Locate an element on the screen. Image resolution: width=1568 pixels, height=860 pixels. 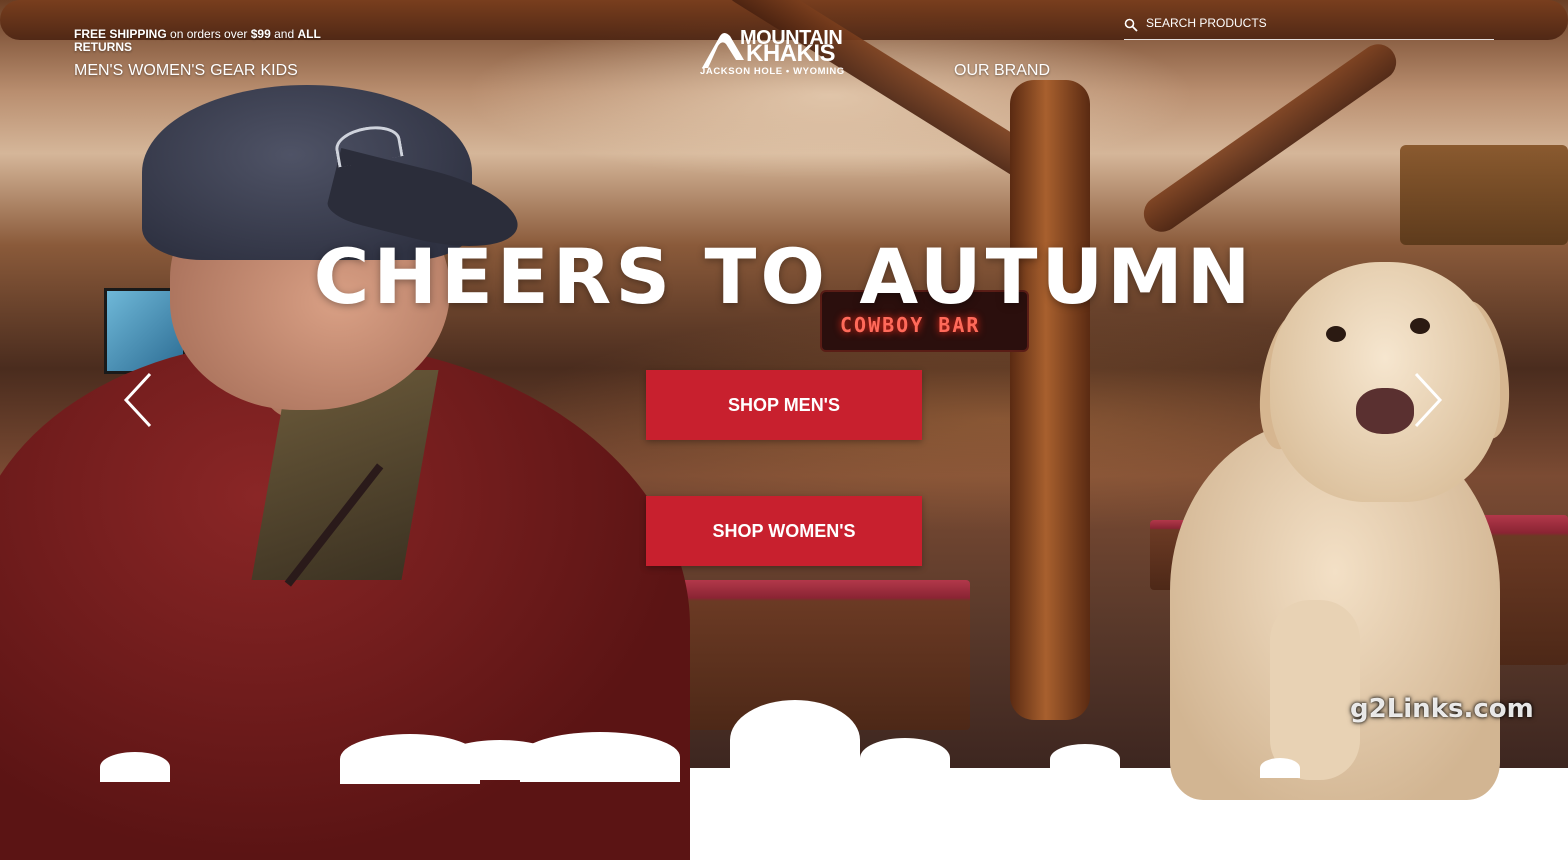
main-nav: MEN'S WOMEN'S GEAR KIDS is located at coordinates (186, 71).